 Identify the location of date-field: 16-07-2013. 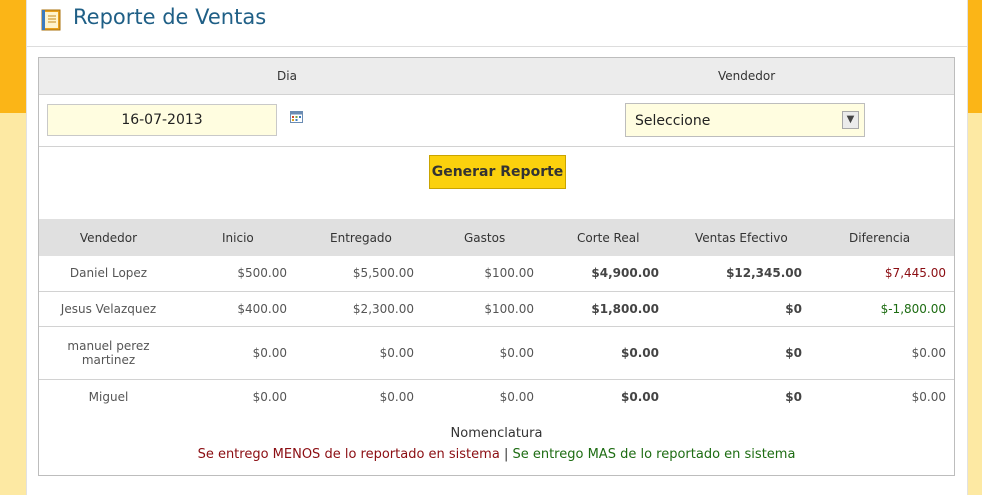
(162, 120).